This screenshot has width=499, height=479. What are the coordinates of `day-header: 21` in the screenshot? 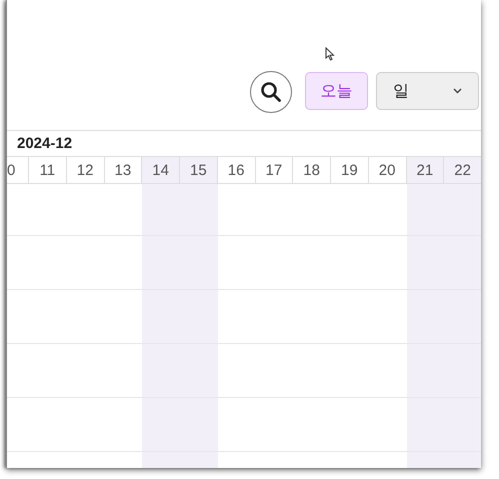 It's located at (425, 170).